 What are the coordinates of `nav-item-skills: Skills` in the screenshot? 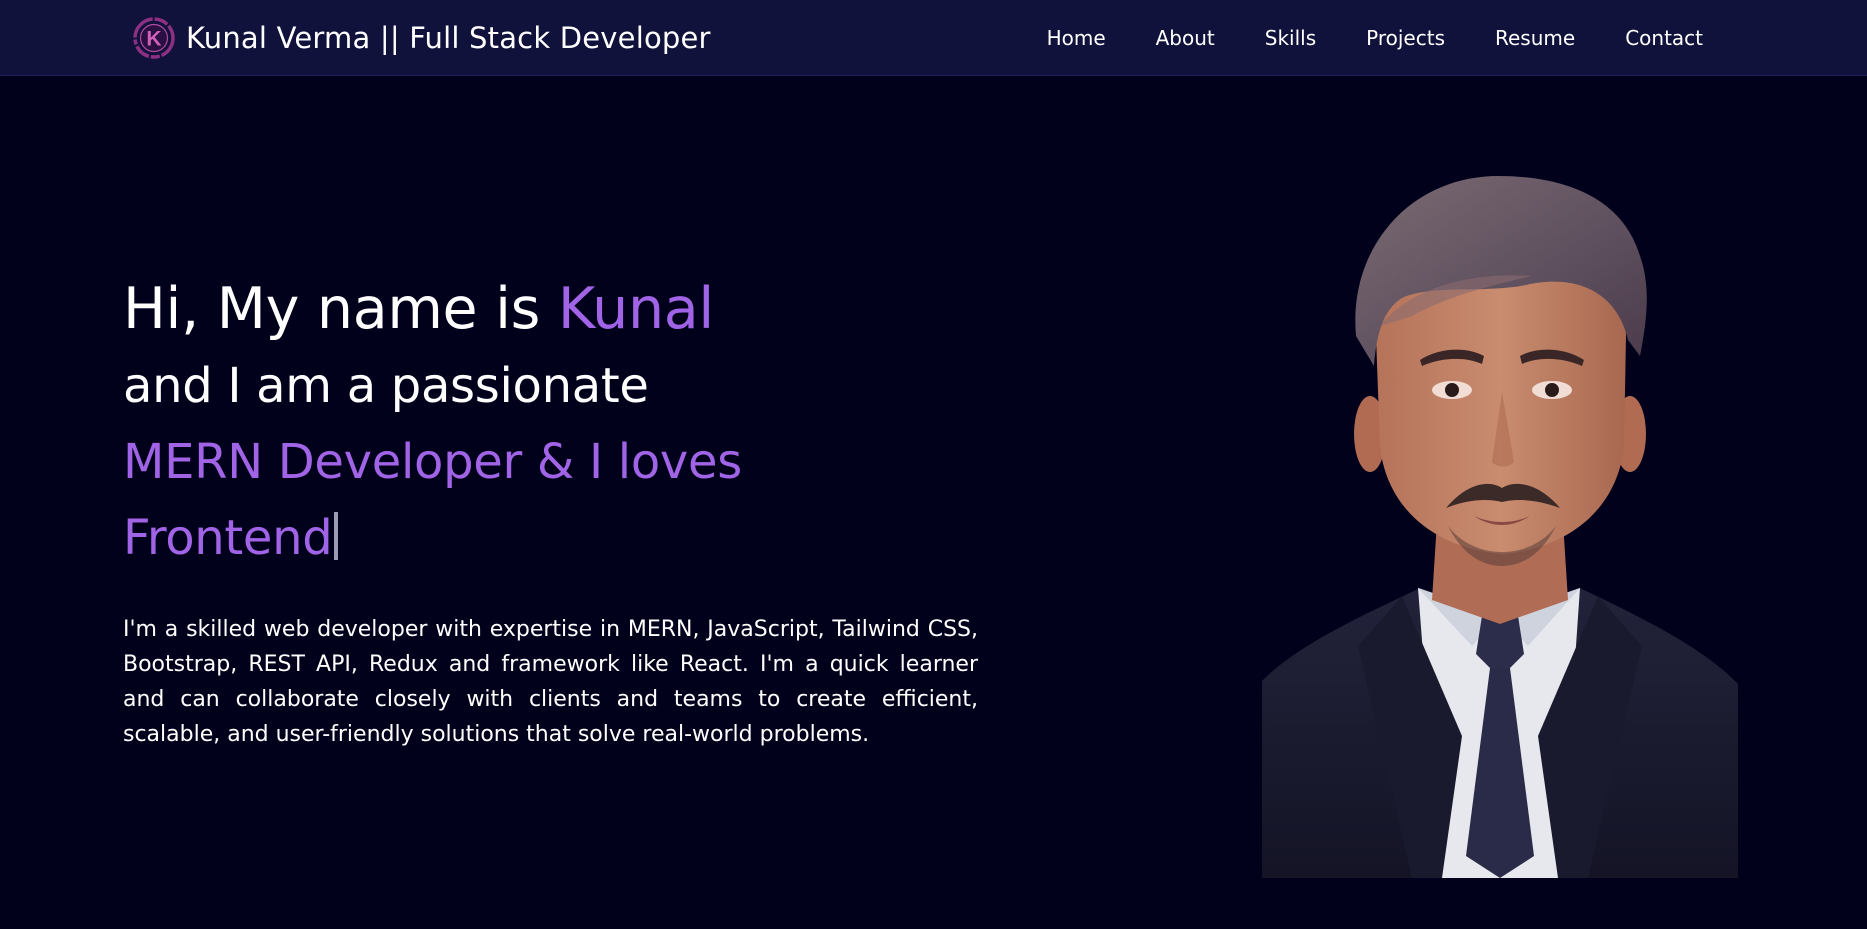 It's located at (1290, 38).